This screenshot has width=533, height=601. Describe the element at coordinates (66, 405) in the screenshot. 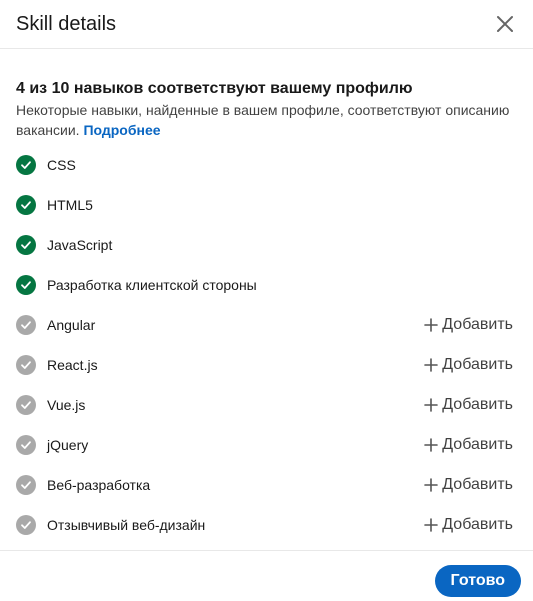

I see `skill-name: Vue.js` at that location.